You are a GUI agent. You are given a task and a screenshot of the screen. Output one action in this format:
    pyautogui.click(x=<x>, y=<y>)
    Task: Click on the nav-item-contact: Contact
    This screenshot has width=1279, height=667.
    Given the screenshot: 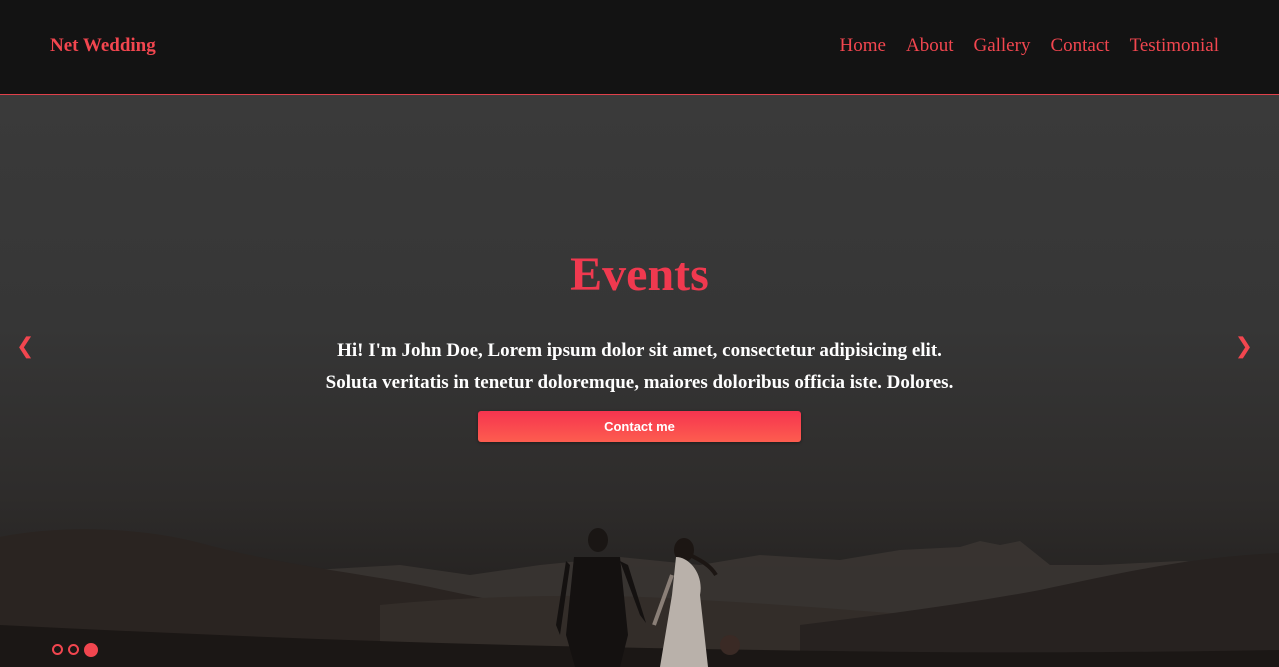 What is the action you would take?
    pyautogui.click(x=1079, y=46)
    